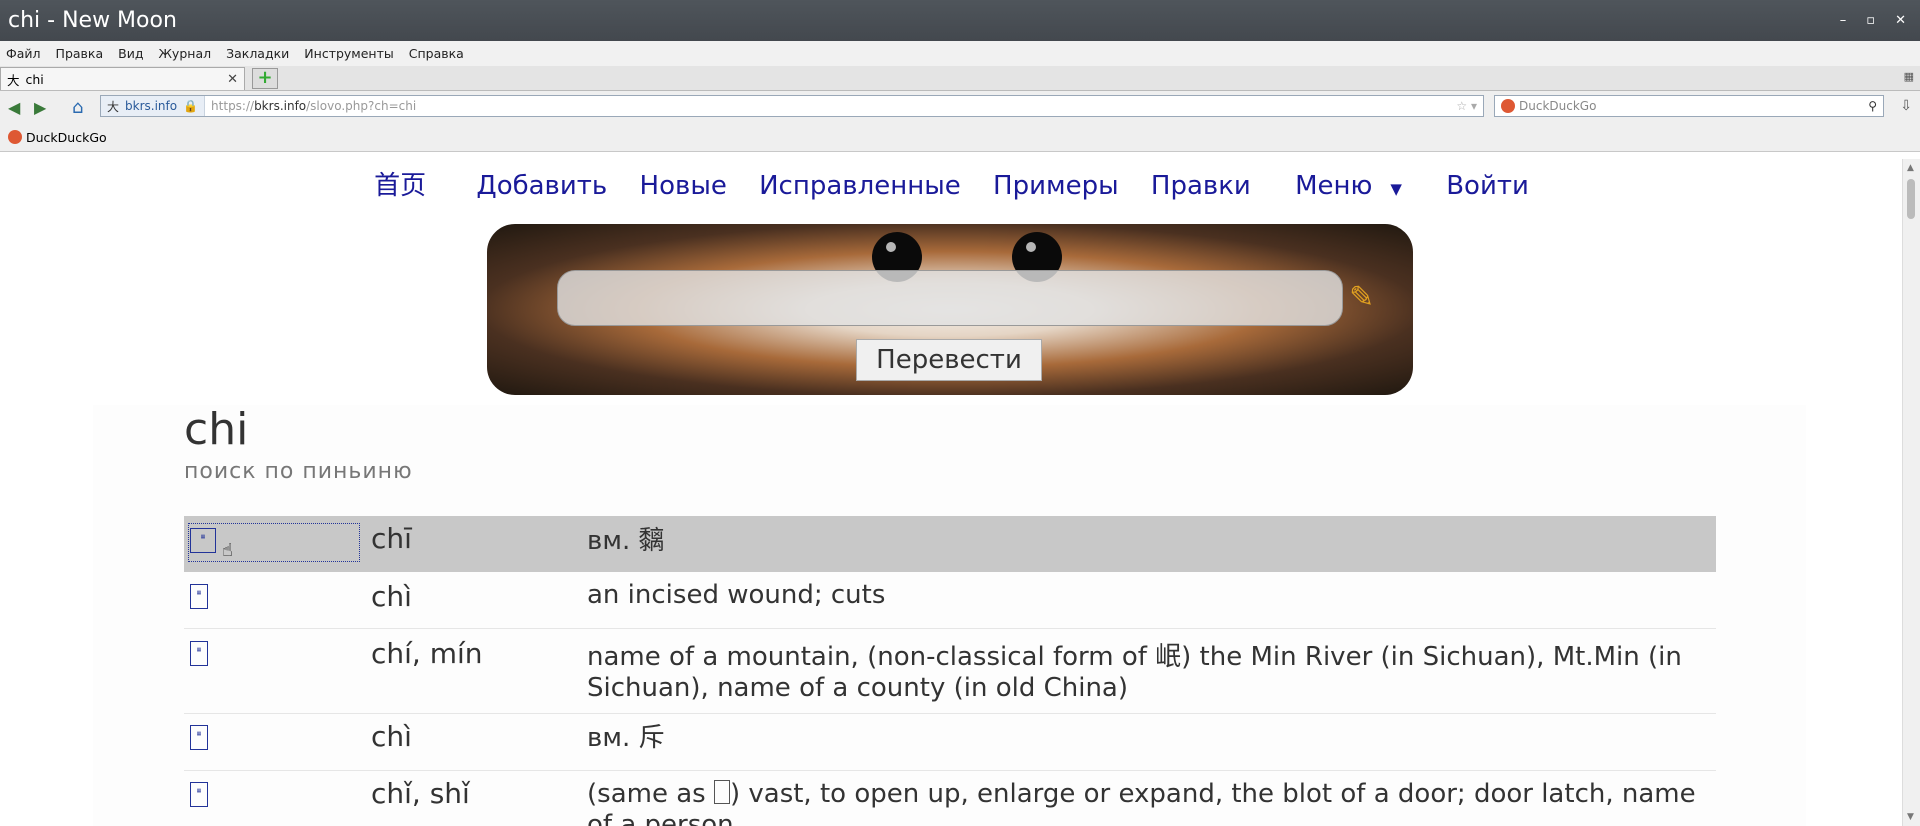 Image resolution: width=1920 pixels, height=826 pixels. I want to click on back-icon: ◀, so click(17, 107).